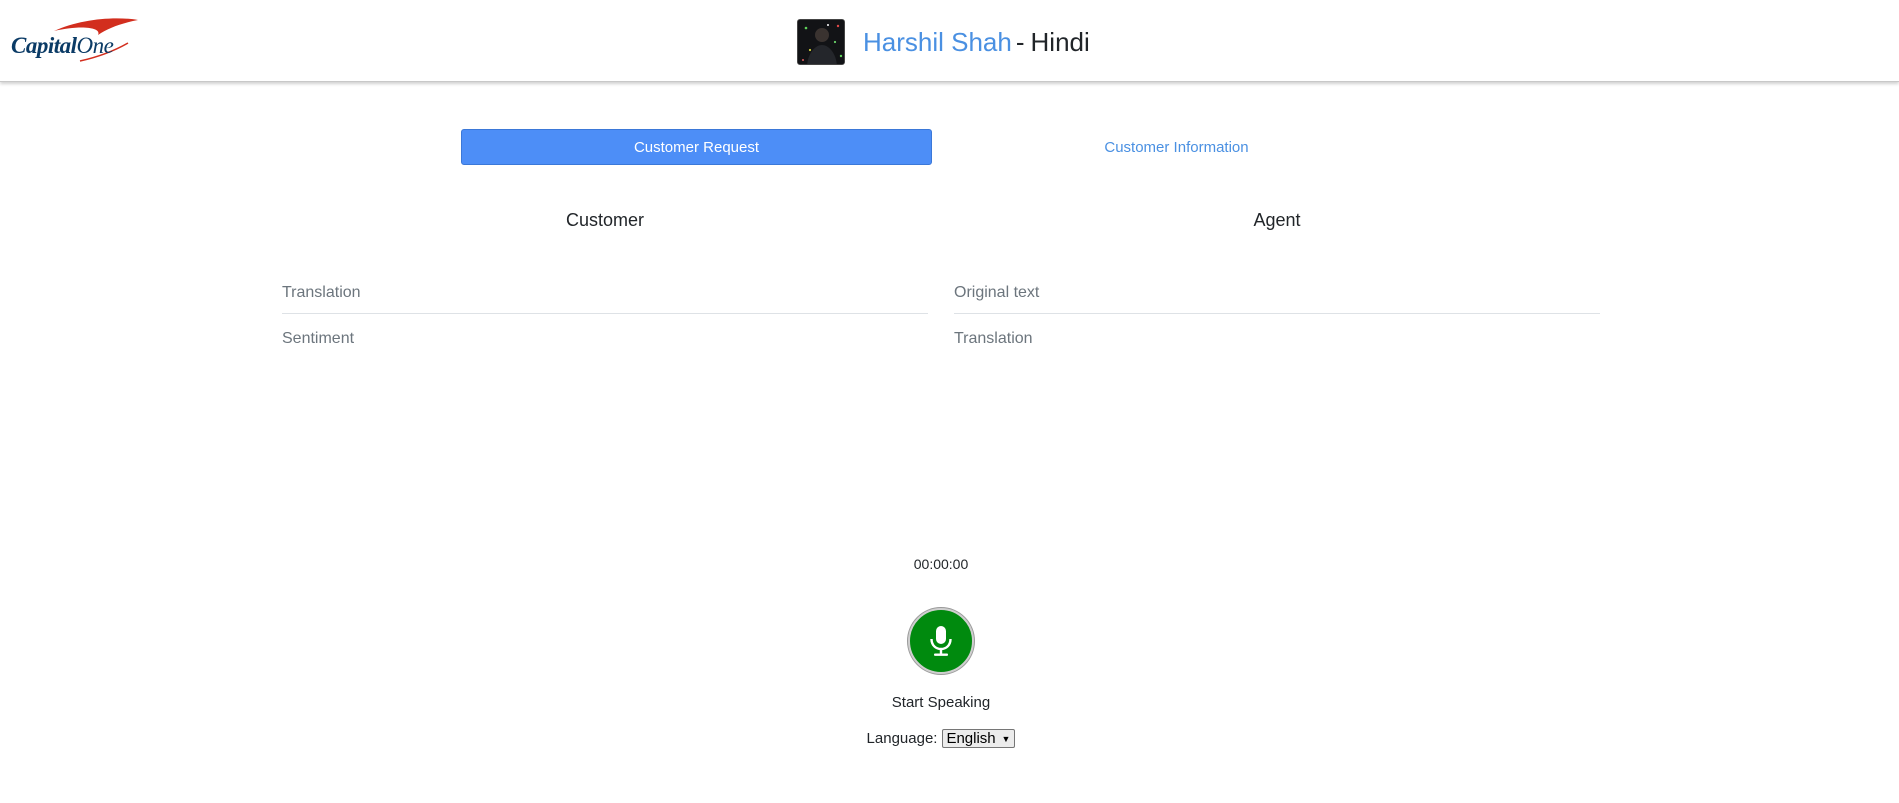  I want to click on customer-avatar, so click(821, 42).